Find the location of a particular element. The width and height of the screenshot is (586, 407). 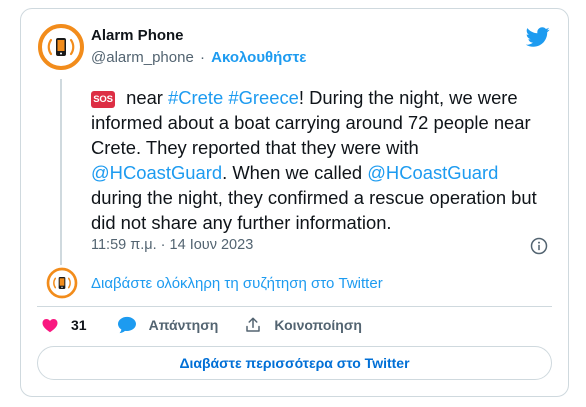

reply-label: Απάντηση is located at coordinates (183, 325).